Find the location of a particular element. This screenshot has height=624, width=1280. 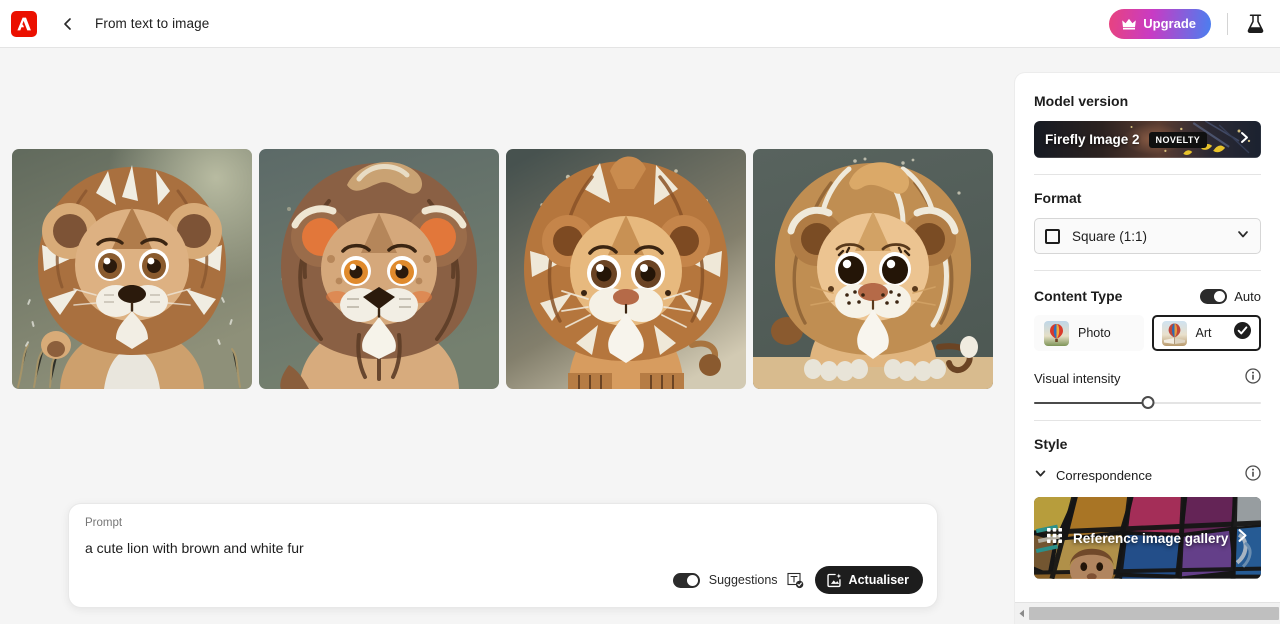

format-value: Square (1:1) is located at coordinates (1110, 236).